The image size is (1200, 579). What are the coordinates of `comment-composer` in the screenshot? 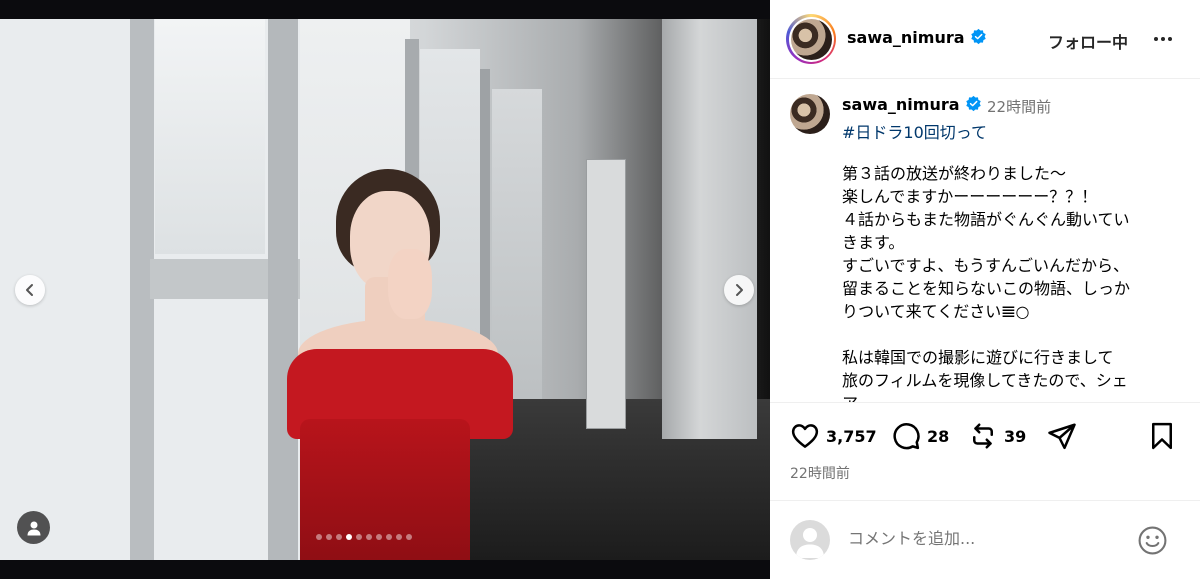 It's located at (985, 539).